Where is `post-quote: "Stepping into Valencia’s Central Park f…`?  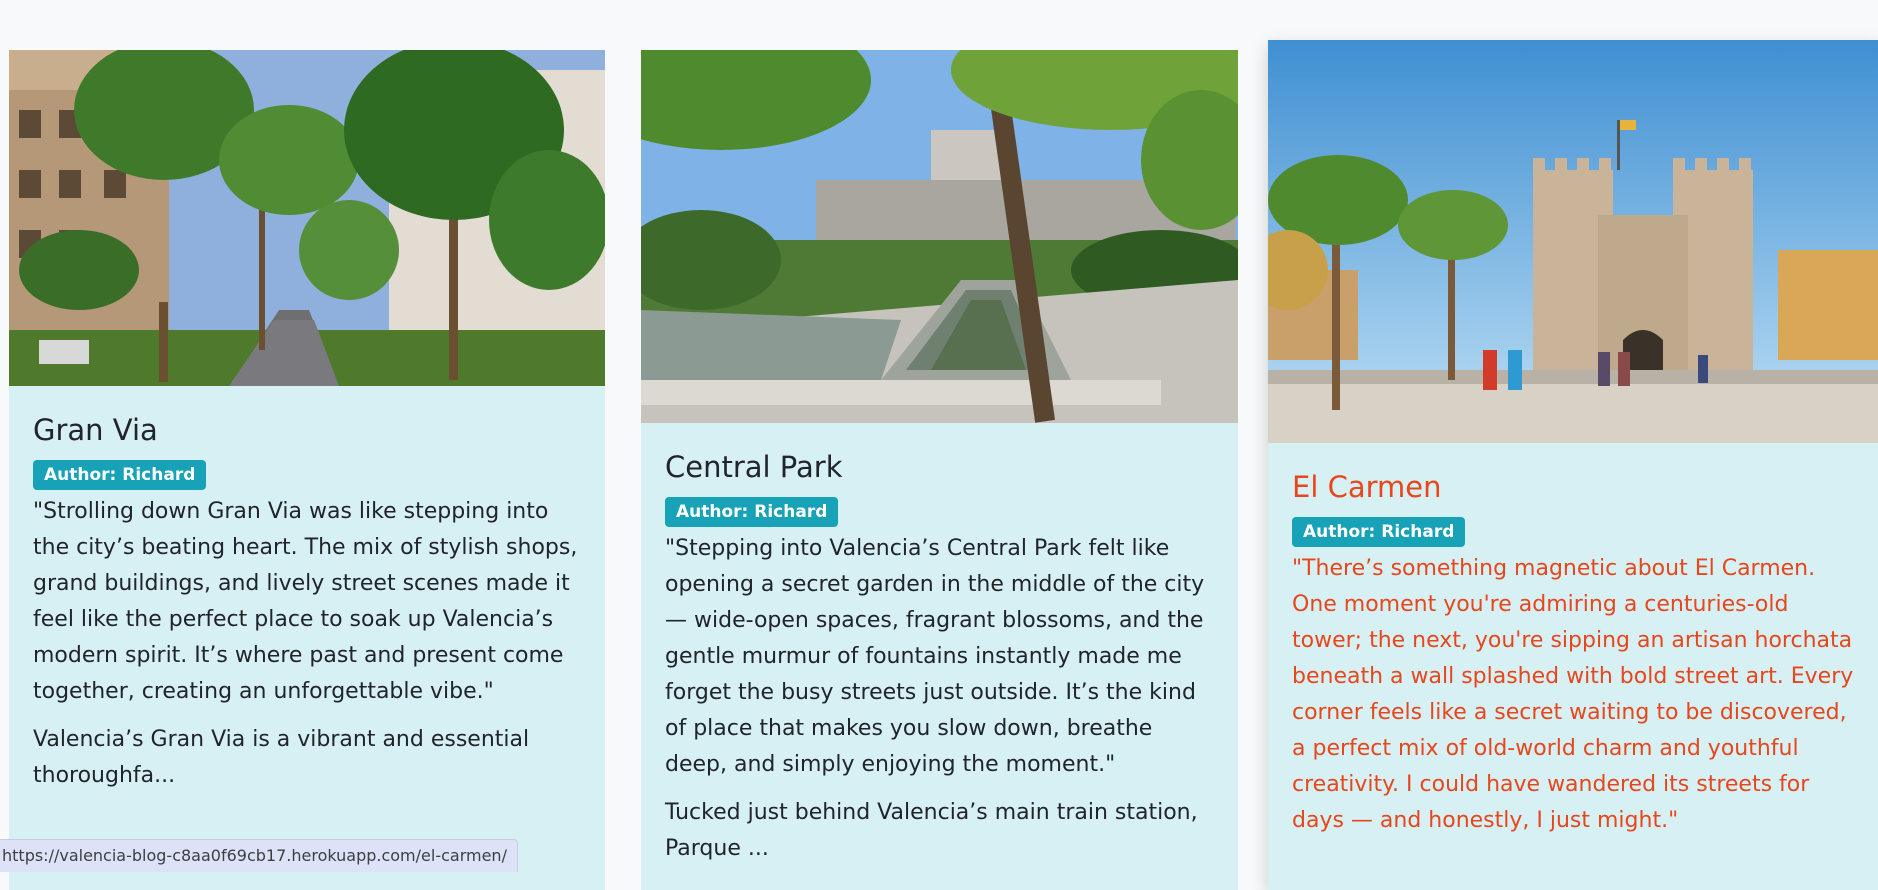
post-quote: "Stepping into Valencia’s Central Park f… is located at coordinates (935, 656).